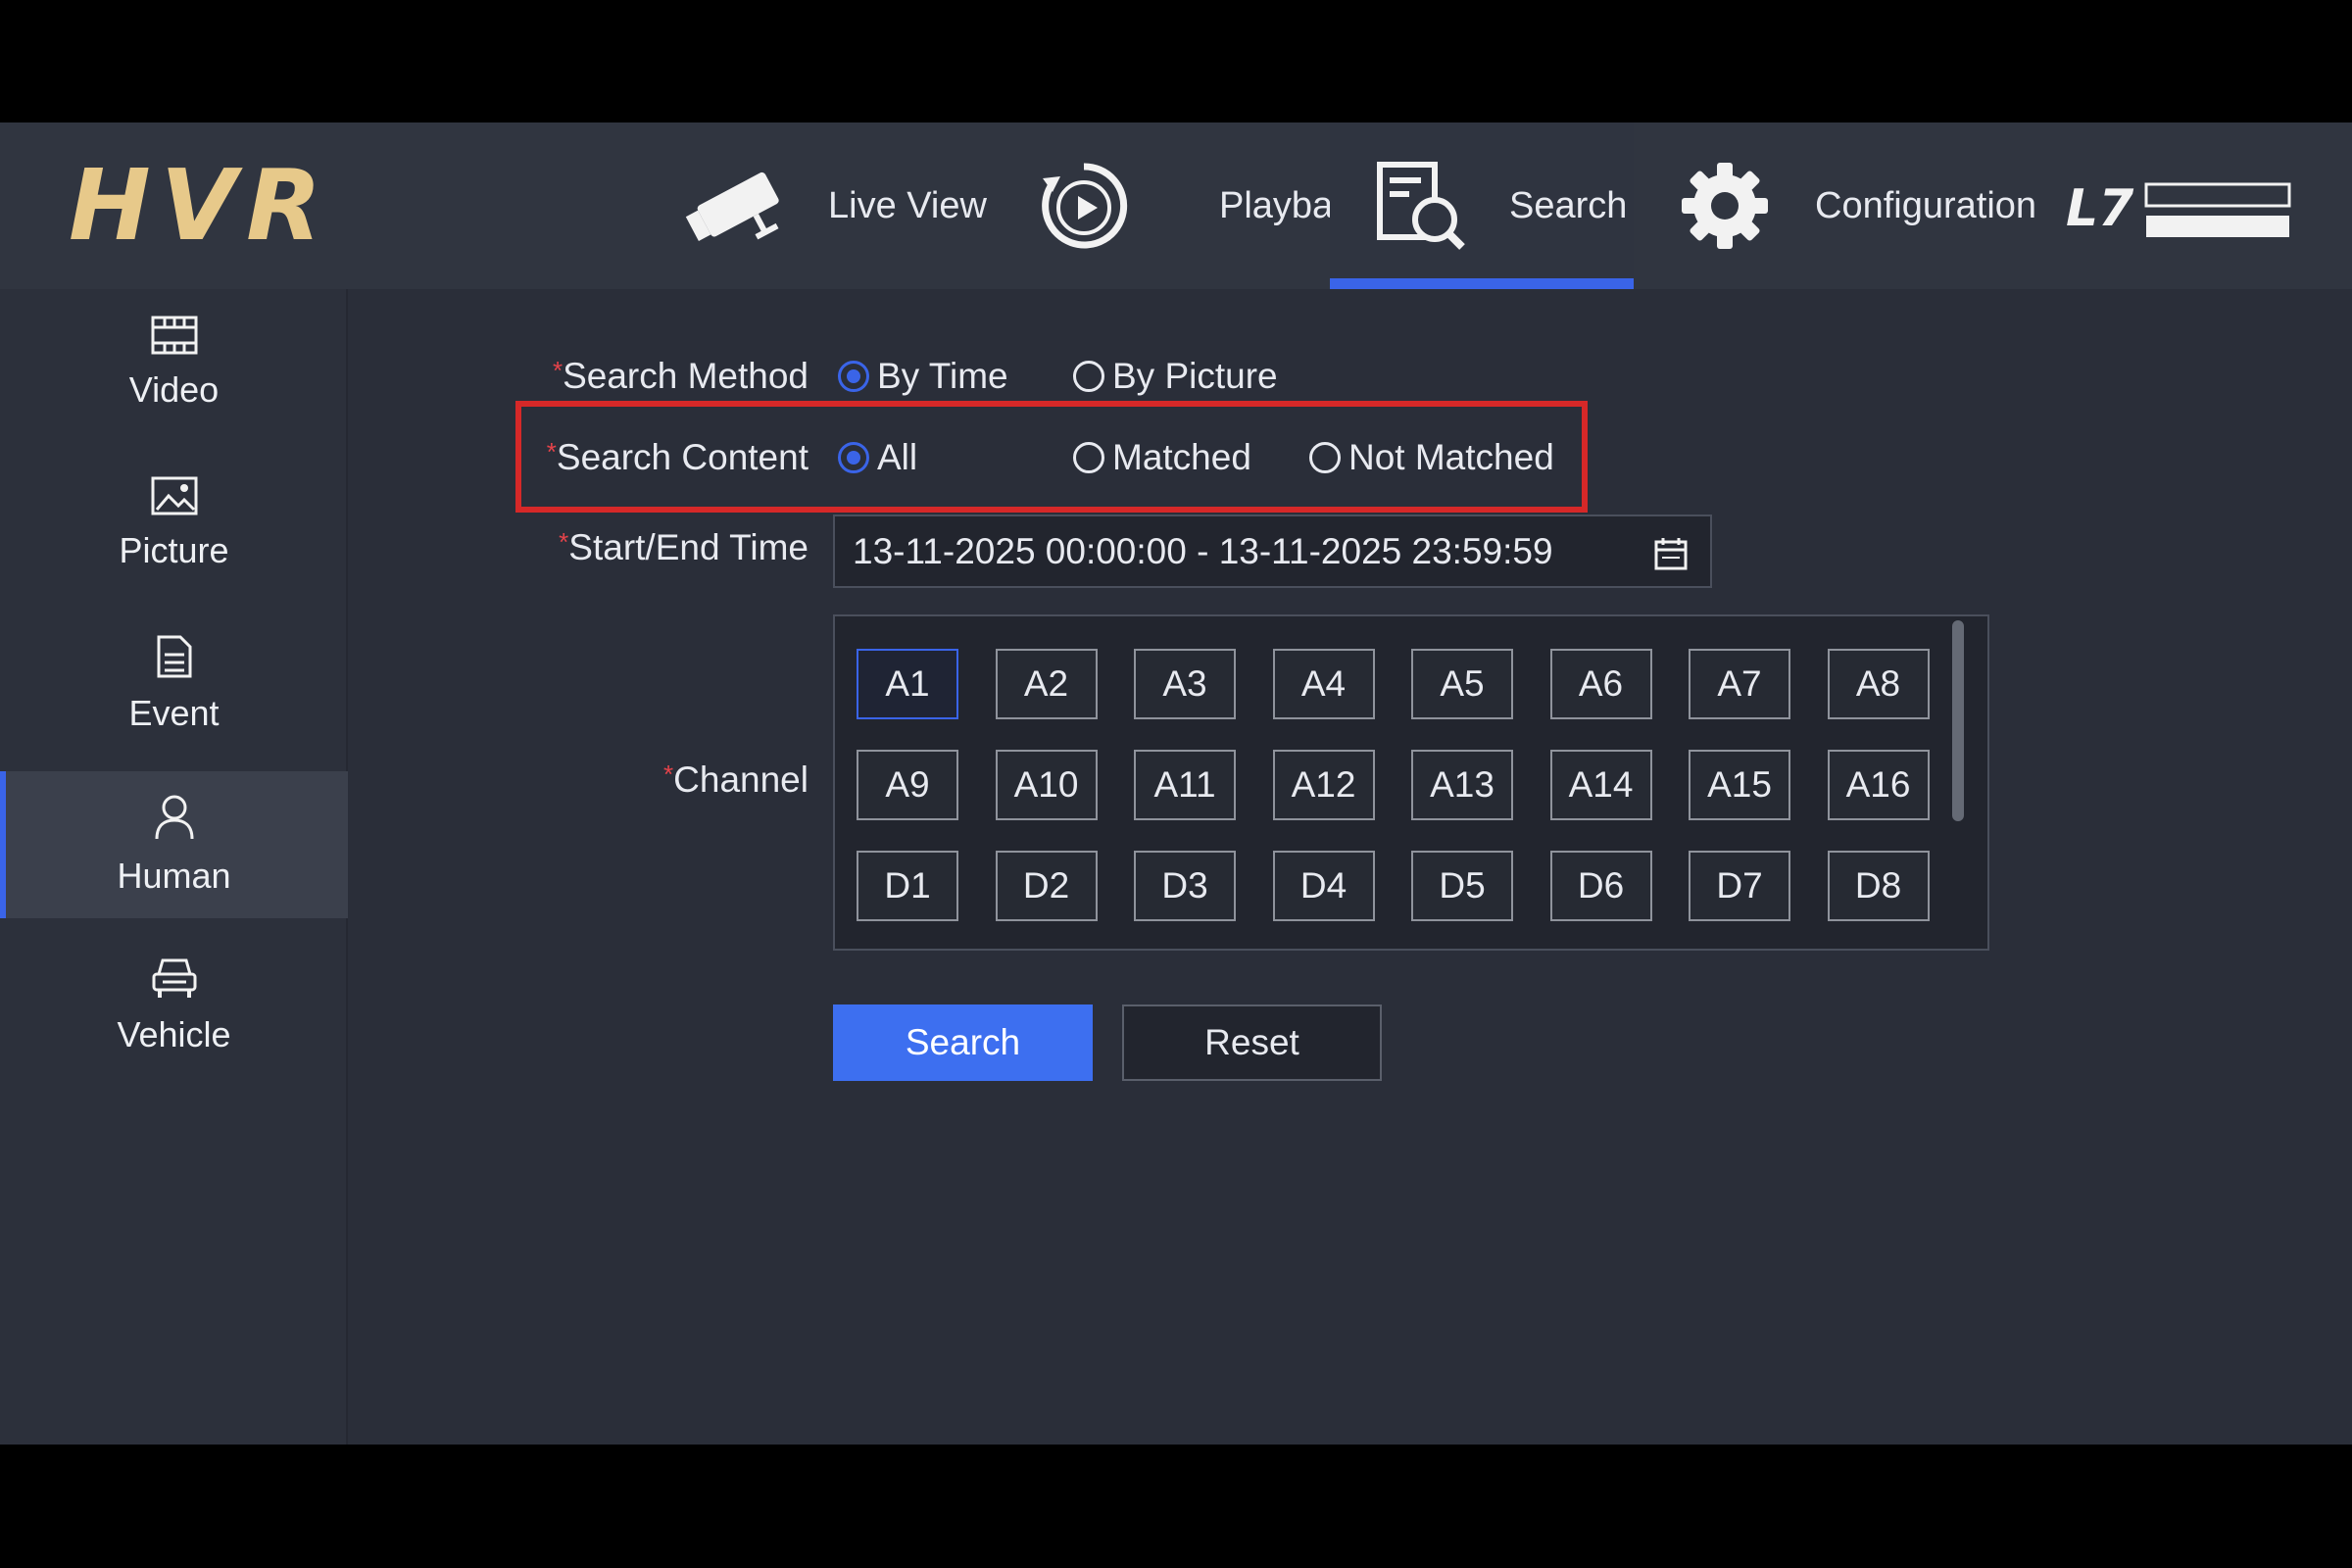 The image size is (2352, 1568). What do you see at coordinates (1162, 457) in the screenshot?
I see `radio-matched: Matched` at bounding box center [1162, 457].